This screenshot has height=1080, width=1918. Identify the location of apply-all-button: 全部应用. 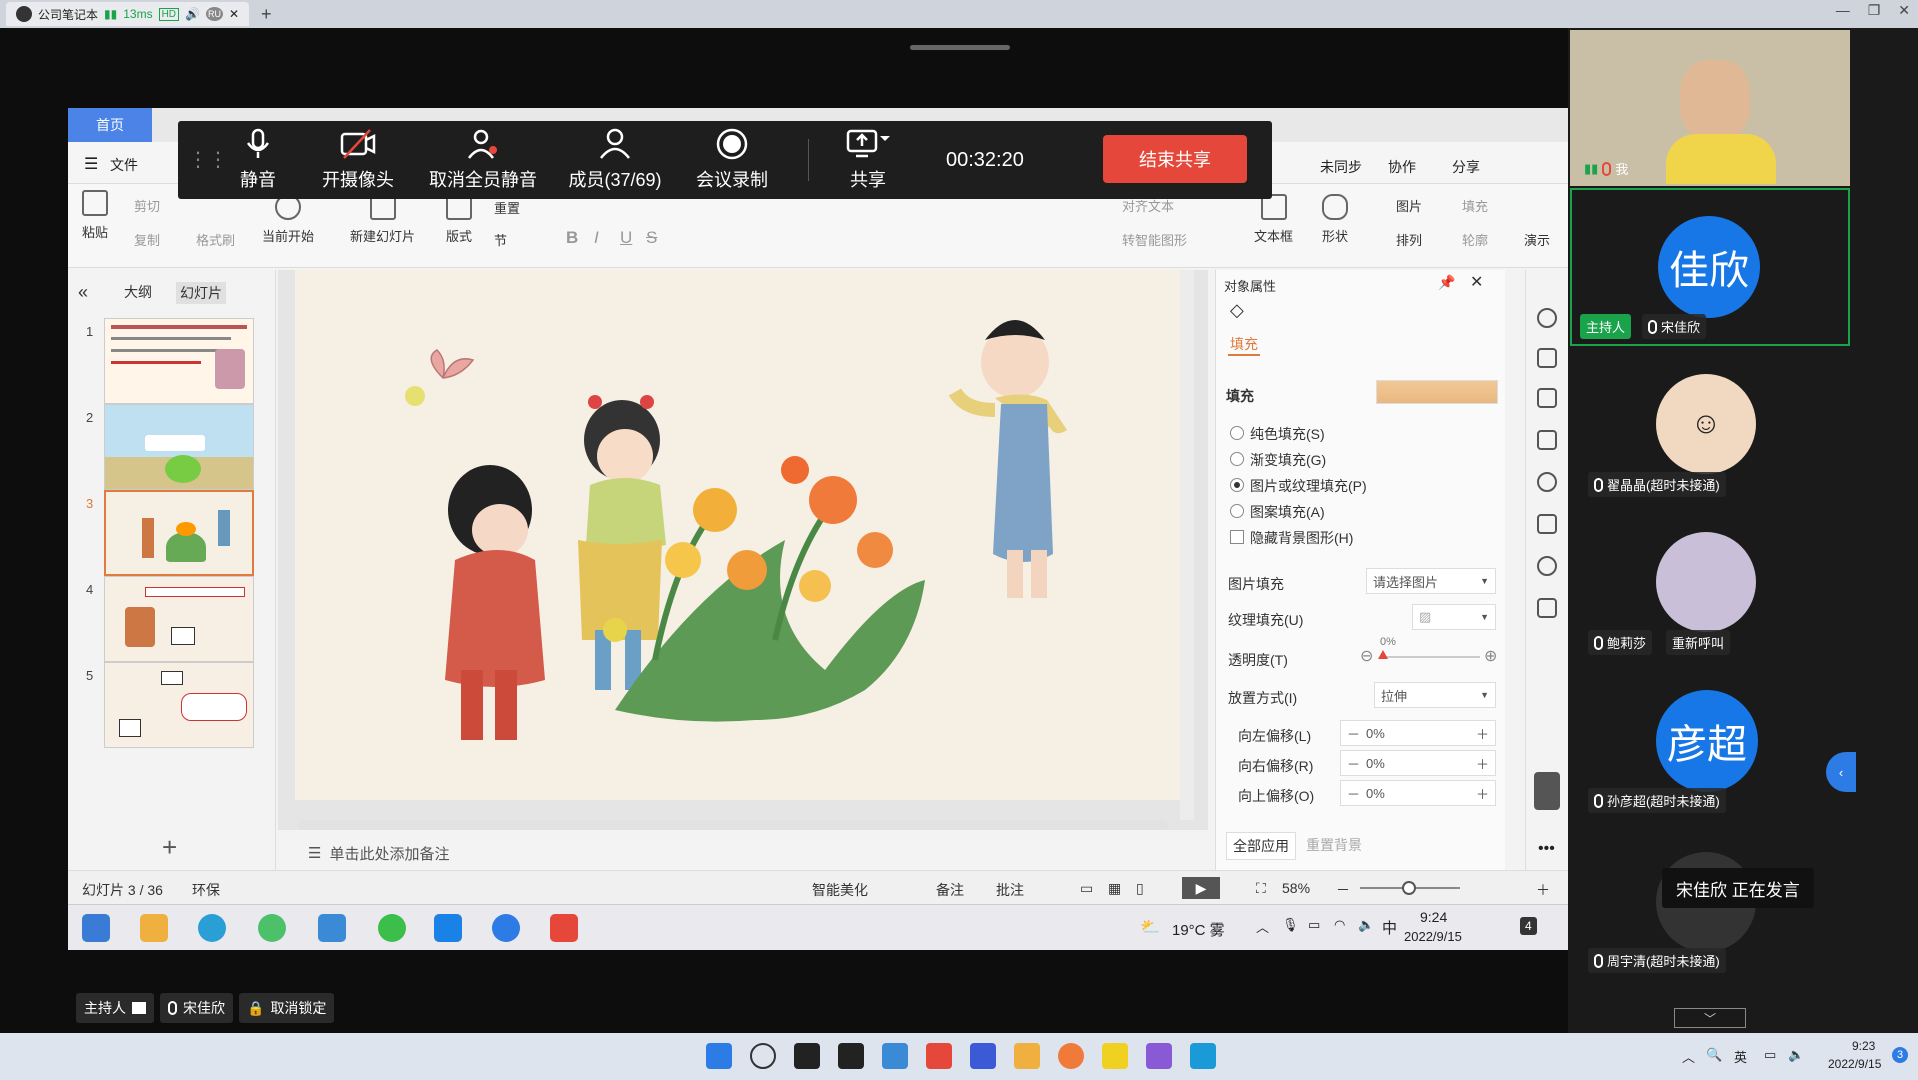
(1261, 846).